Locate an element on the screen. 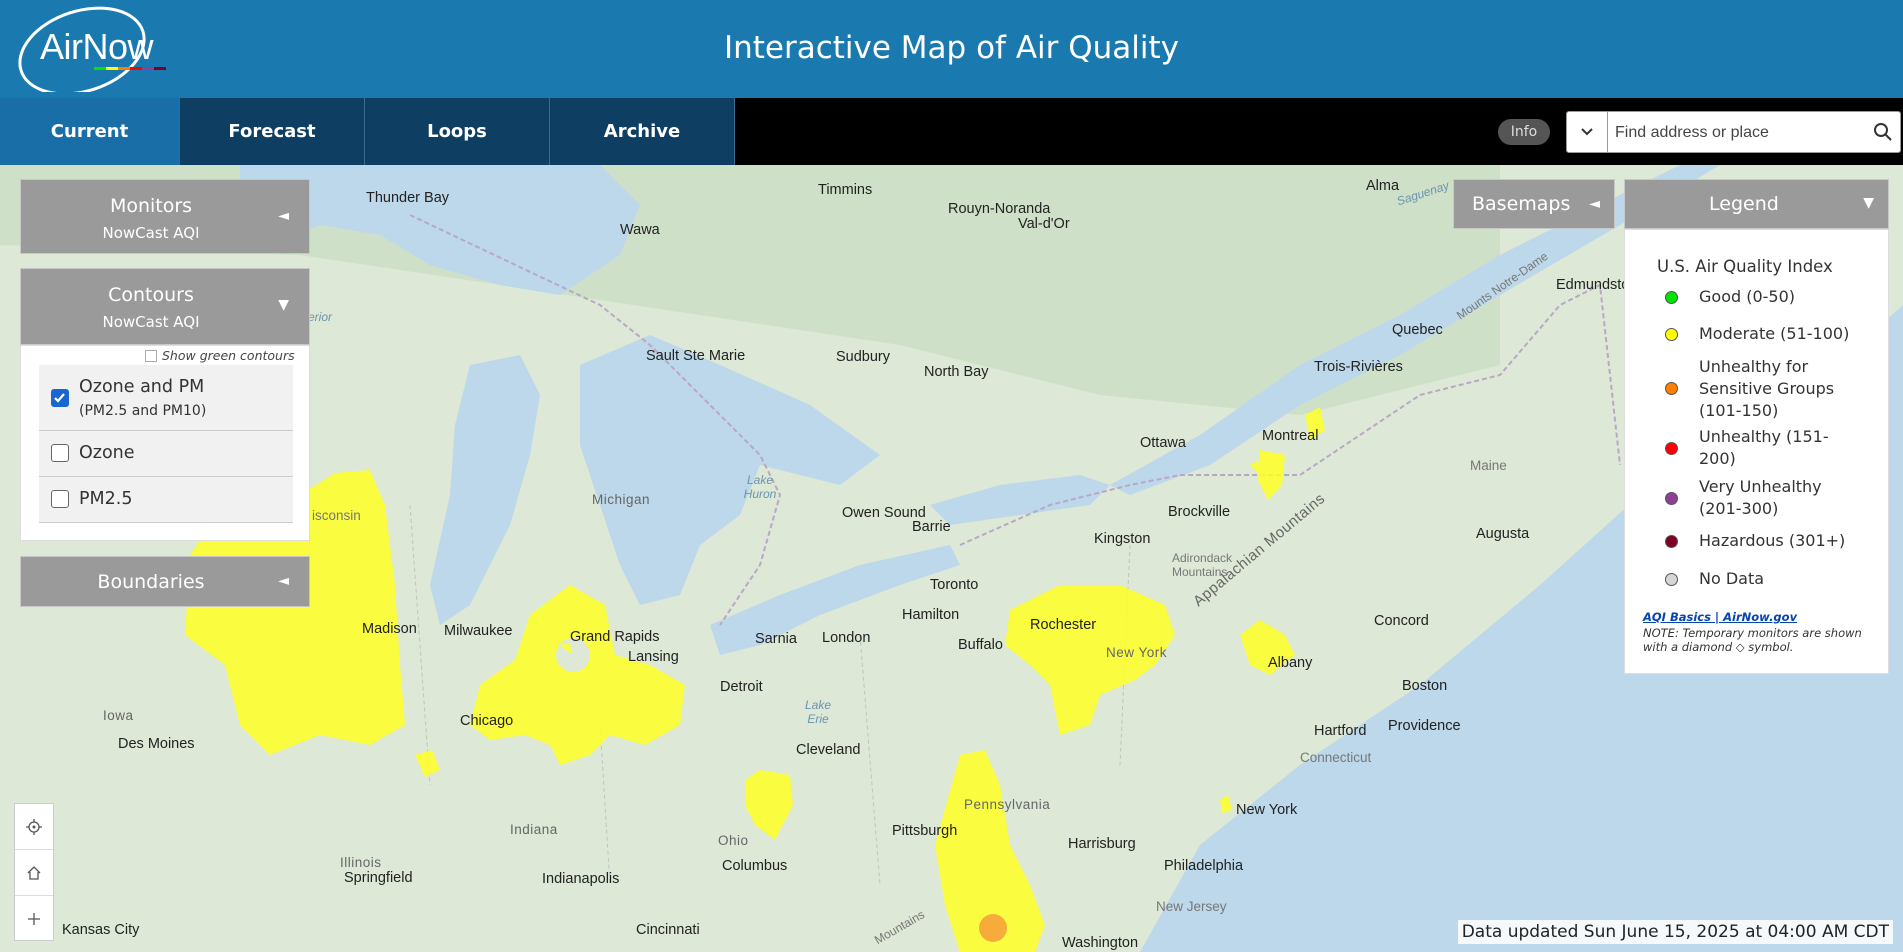  city-label: Hartford is located at coordinates (1340, 731).